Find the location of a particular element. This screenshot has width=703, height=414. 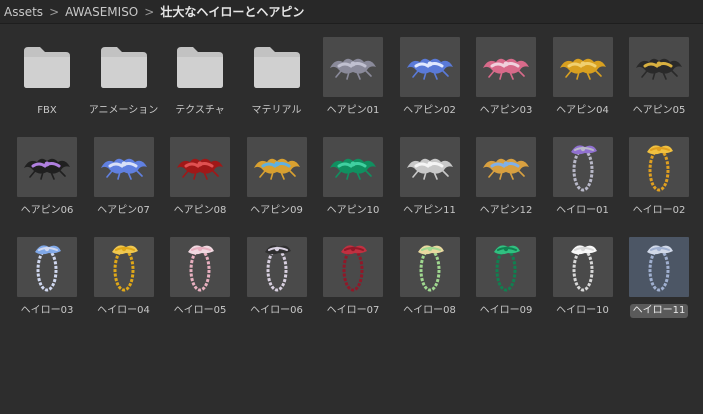

asset-tile: ヘイロー05 is located at coordinates (200, 275).